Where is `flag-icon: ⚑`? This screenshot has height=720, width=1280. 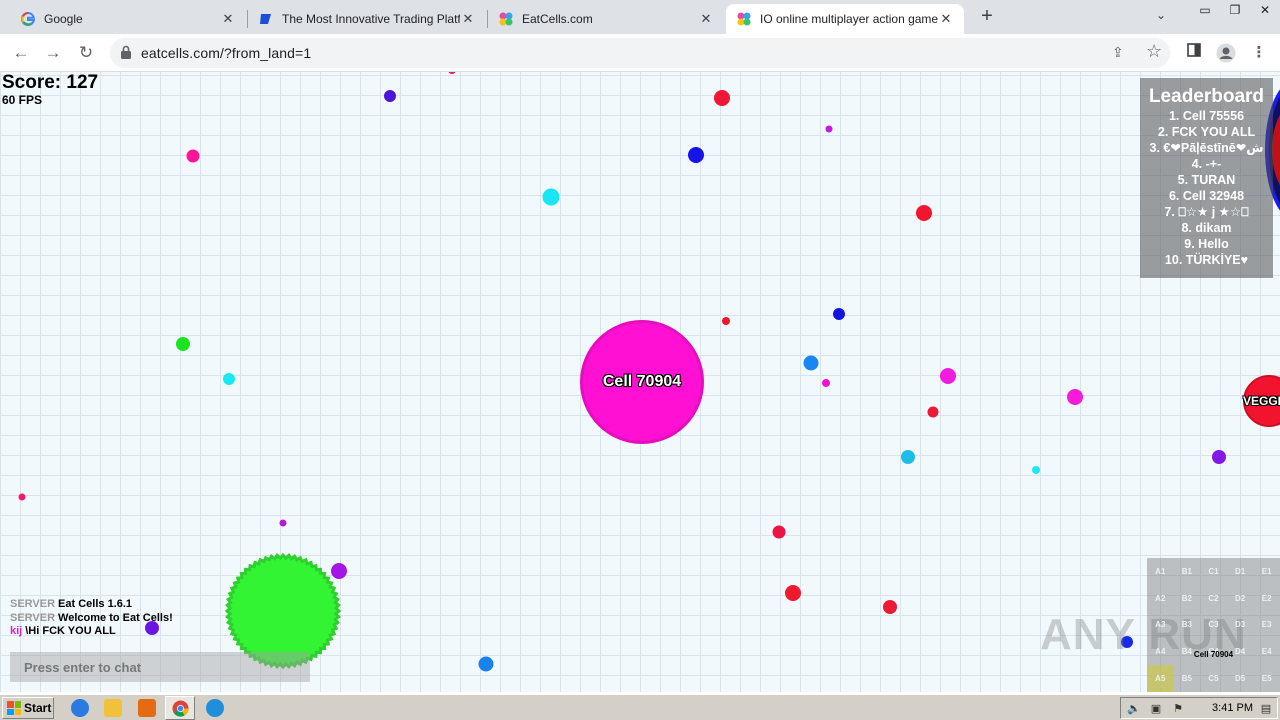 flag-icon: ⚑ is located at coordinates (1178, 708).